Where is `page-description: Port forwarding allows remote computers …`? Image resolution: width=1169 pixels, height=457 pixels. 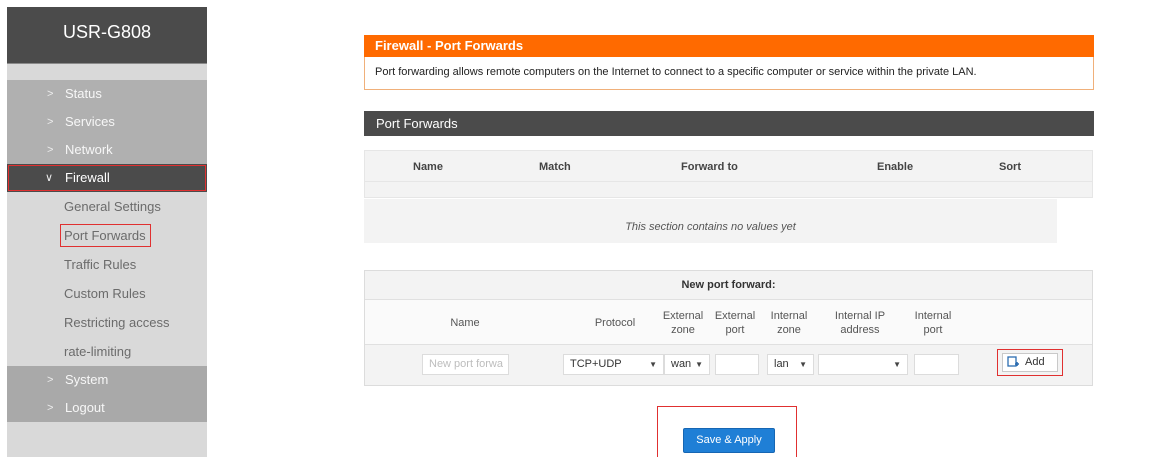
page-description: Port forwarding allows remote computers … is located at coordinates (729, 73).